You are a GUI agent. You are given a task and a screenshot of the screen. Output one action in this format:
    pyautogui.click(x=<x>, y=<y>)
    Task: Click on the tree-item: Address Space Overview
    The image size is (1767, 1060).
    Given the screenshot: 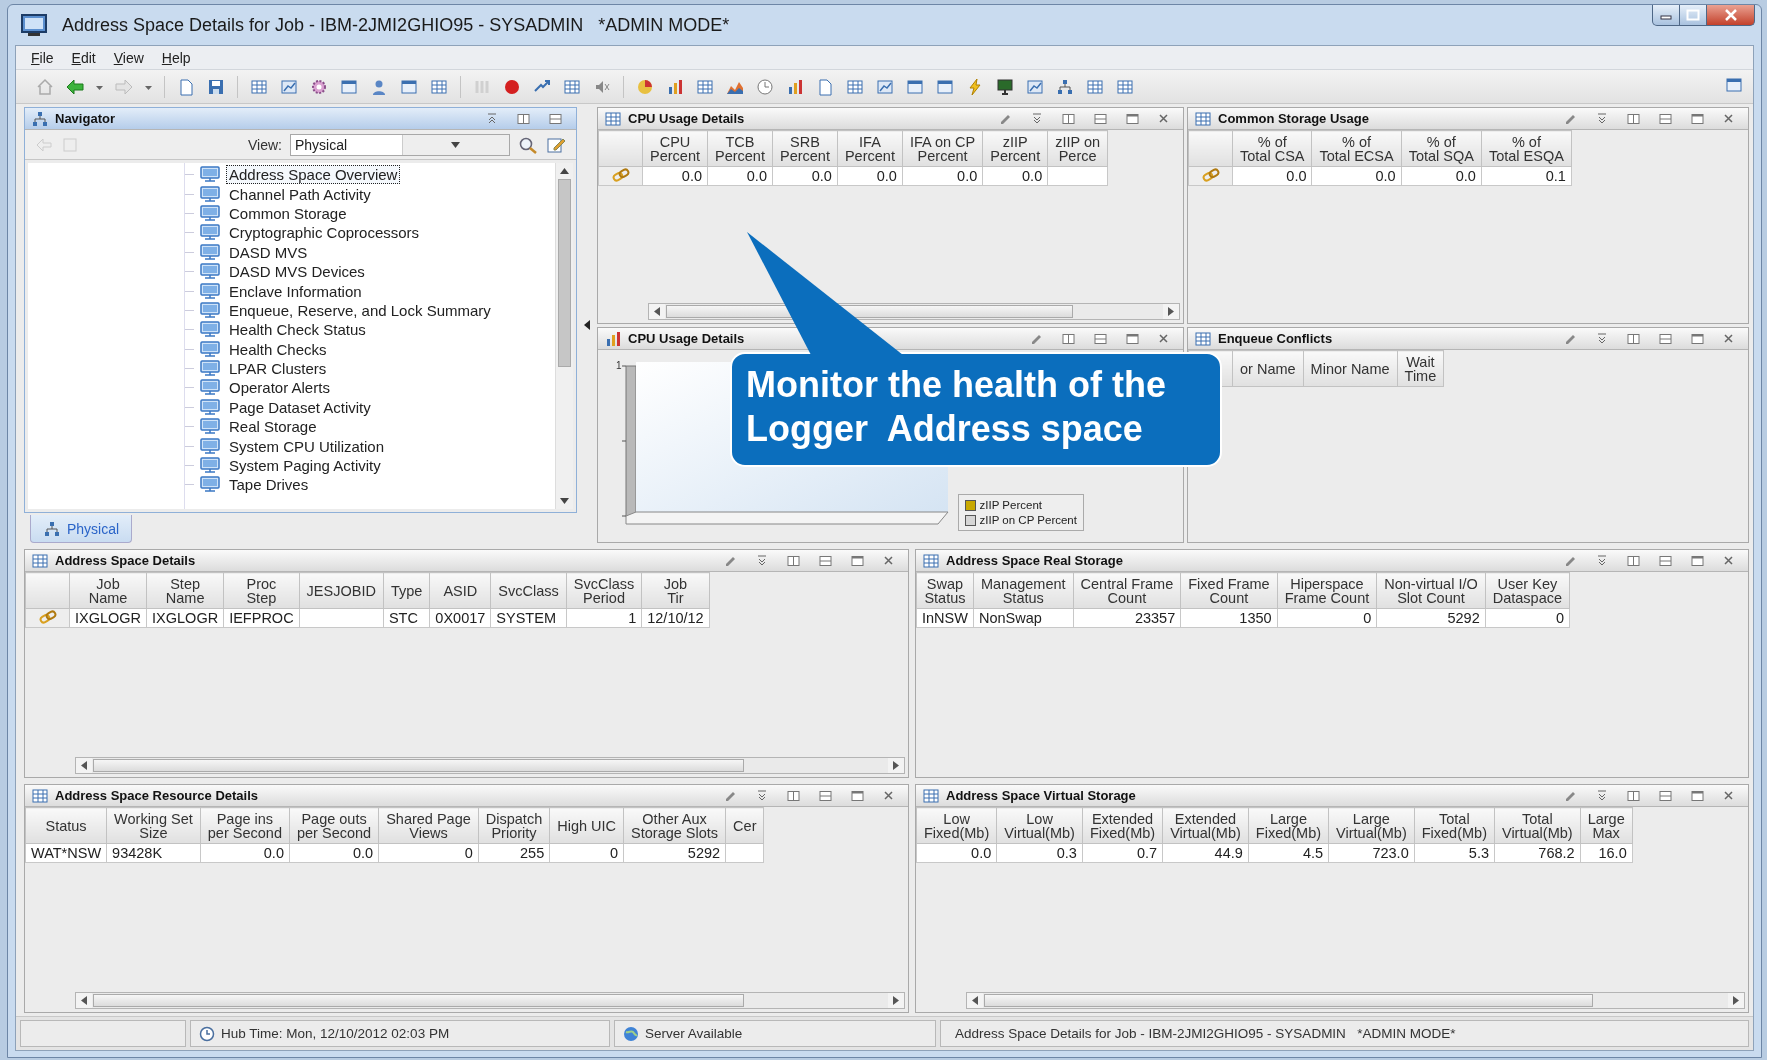 What is the action you would take?
    pyautogui.click(x=313, y=175)
    